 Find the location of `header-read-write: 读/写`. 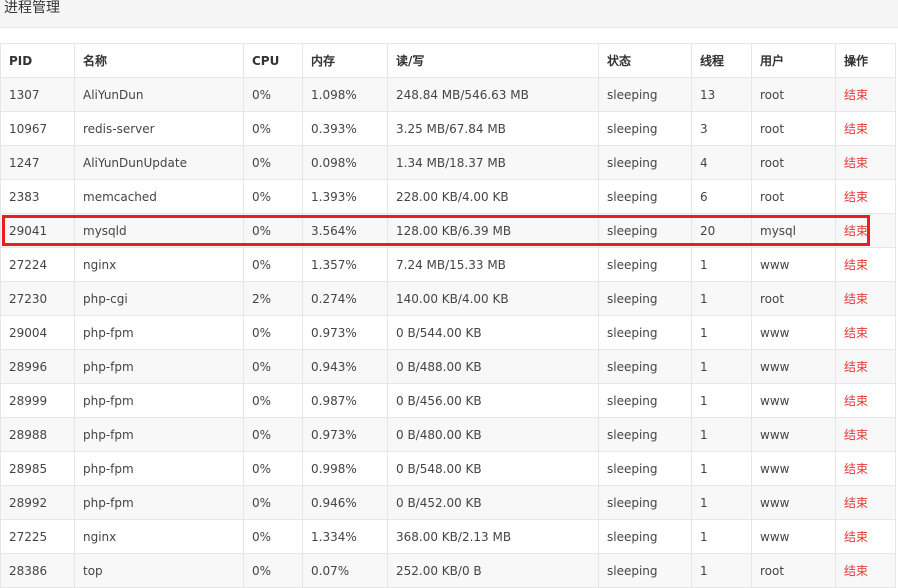

header-read-write: 读/写 is located at coordinates (493, 60).